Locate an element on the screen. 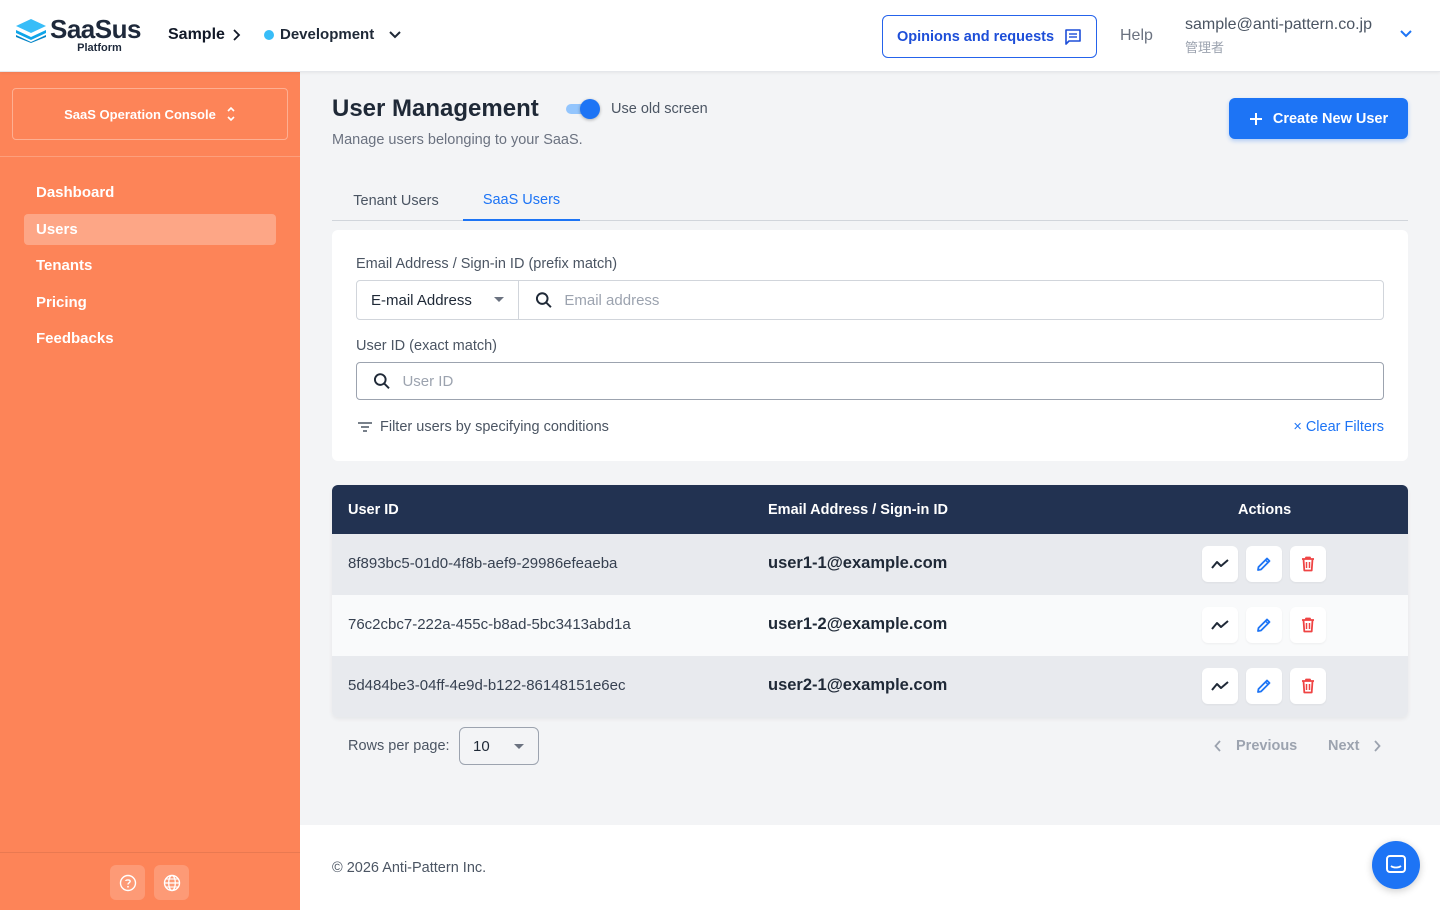  globe-icon is located at coordinates (171, 882).